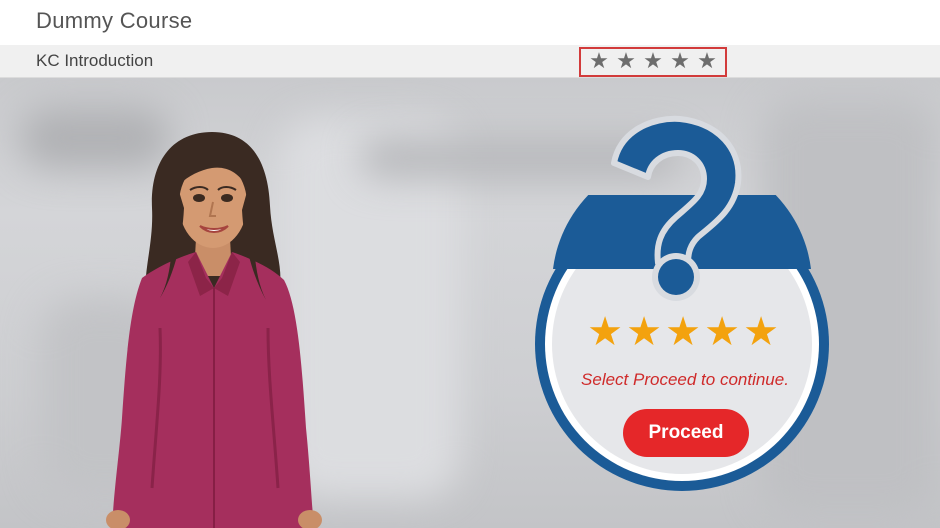 The height and width of the screenshot is (528, 940). What do you see at coordinates (95, 60) in the screenshot?
I see `lesson-title: KC Introduction` at bounding box center [95, 60].